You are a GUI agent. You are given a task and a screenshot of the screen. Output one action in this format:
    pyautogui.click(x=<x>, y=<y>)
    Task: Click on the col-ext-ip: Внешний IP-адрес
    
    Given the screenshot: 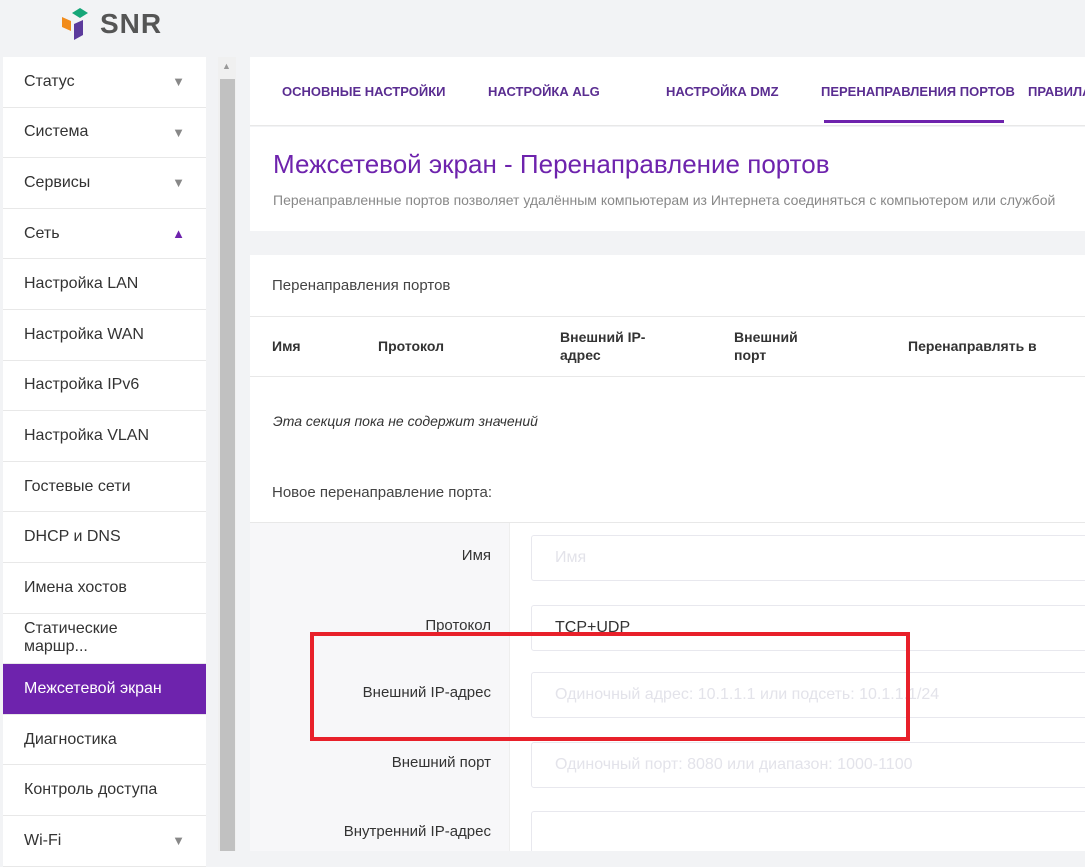 What is the action you would take?
    pyautogui.click(x=603, y=346)
    